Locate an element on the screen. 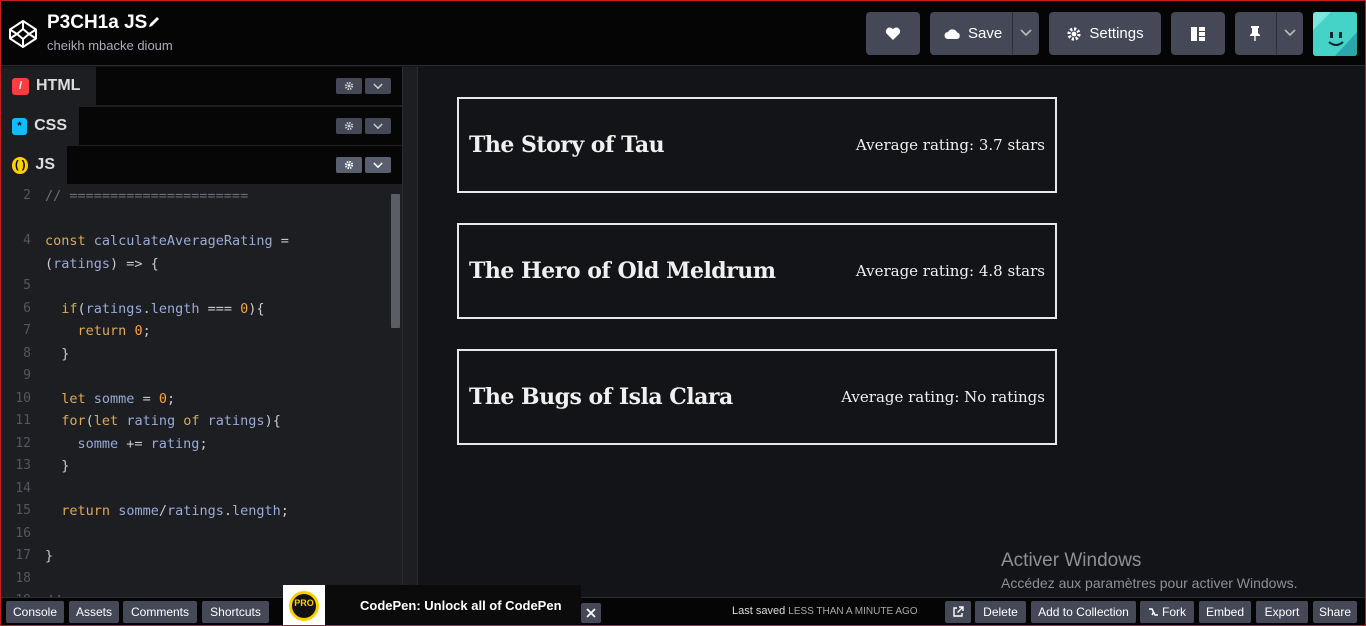 The height and width of the screenshot is (626, 1366). comments-button: Comments is located at coordinates (160, 612).